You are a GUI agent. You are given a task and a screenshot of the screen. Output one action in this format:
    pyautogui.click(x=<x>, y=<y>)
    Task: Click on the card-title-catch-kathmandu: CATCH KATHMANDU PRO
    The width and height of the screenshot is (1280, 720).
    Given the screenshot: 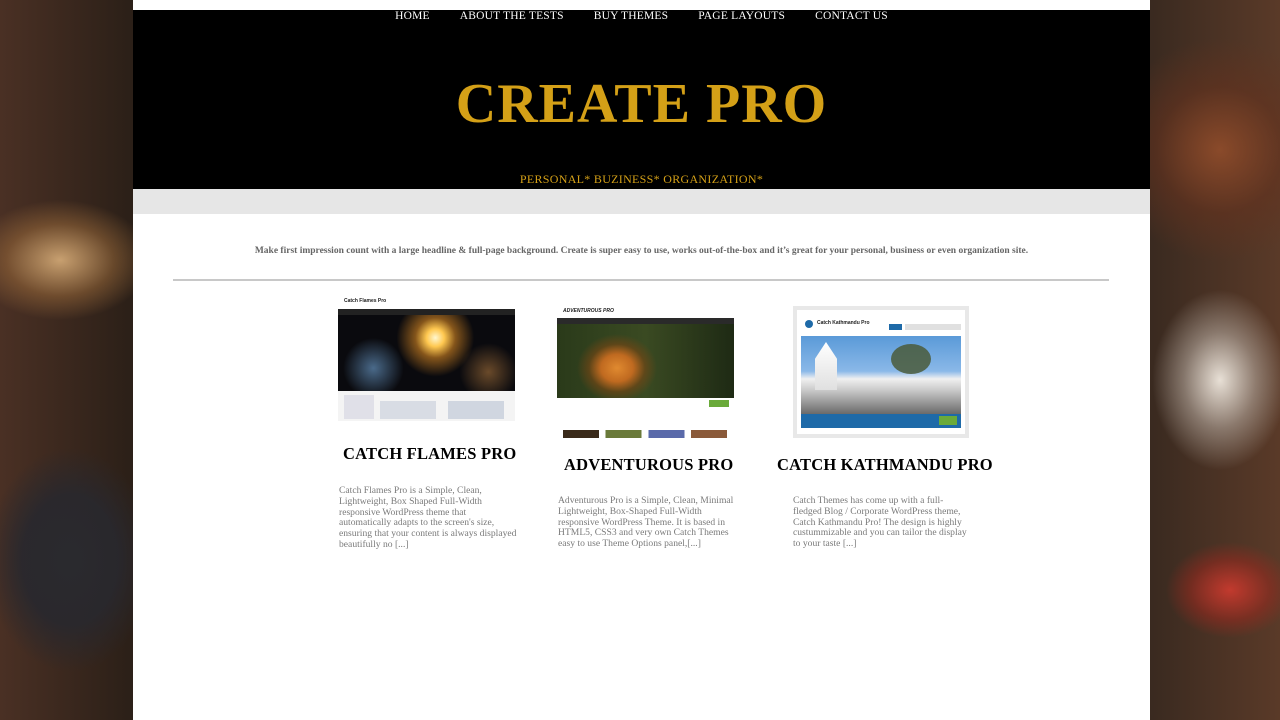 What is the action you would take?
    pyautogui.click(x=885, y=465)
    